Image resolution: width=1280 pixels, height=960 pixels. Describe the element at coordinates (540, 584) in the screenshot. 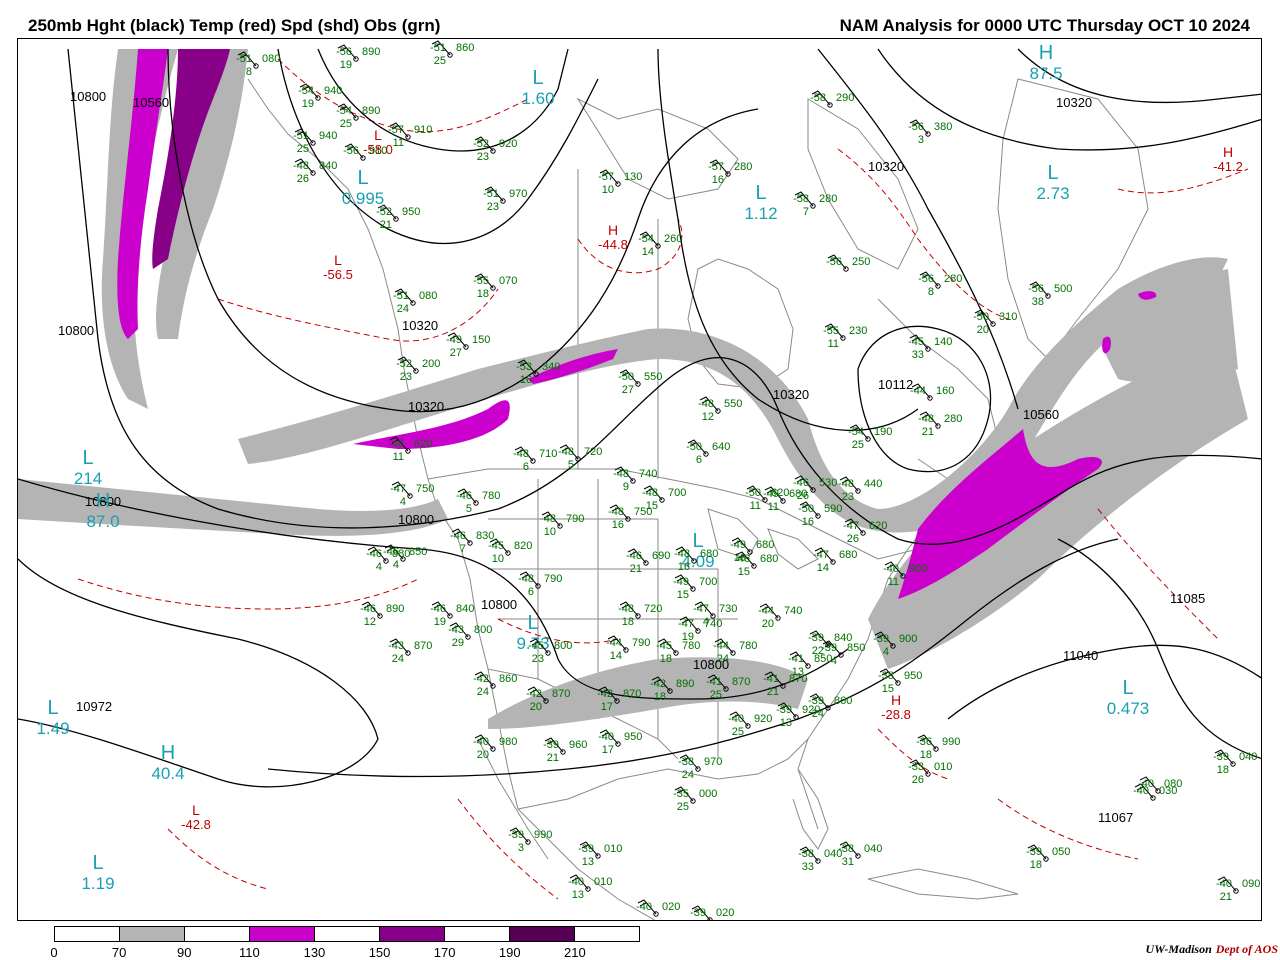

I see `station-observation: -48 790 6` at that location.